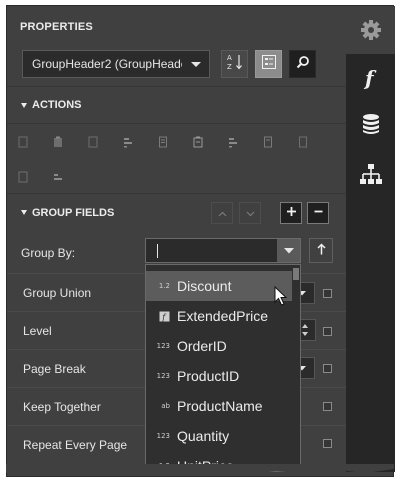 The height and width of the screenshot is (487, 402). I want to click on text-cursor, so click(157, 251).